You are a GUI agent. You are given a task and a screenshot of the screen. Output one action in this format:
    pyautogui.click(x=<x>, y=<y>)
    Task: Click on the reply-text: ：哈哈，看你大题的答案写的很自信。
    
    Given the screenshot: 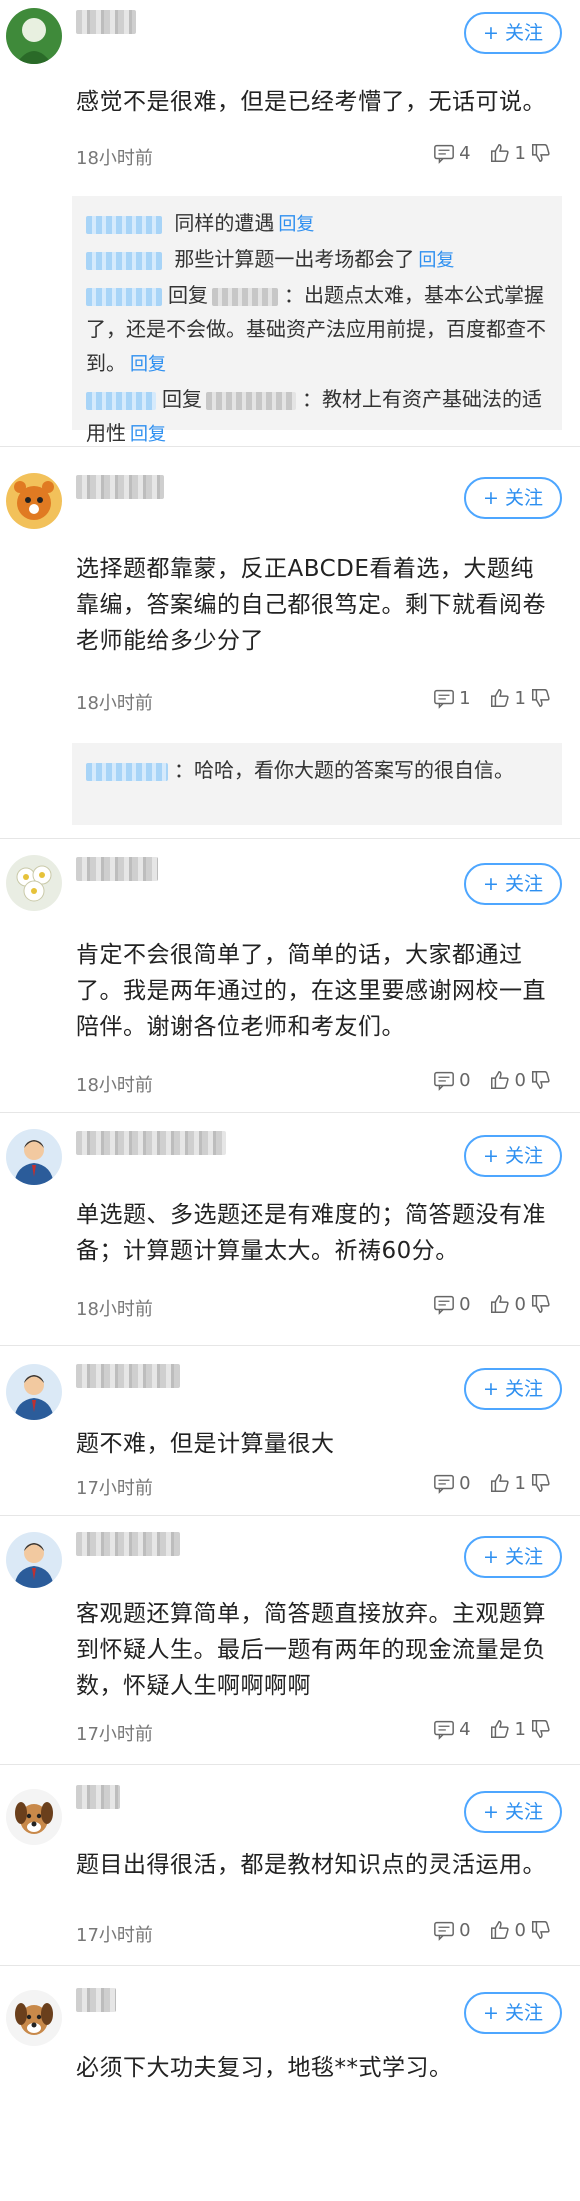 What is the action you would take?
    pyautogui.click(x=344, y=770)
    